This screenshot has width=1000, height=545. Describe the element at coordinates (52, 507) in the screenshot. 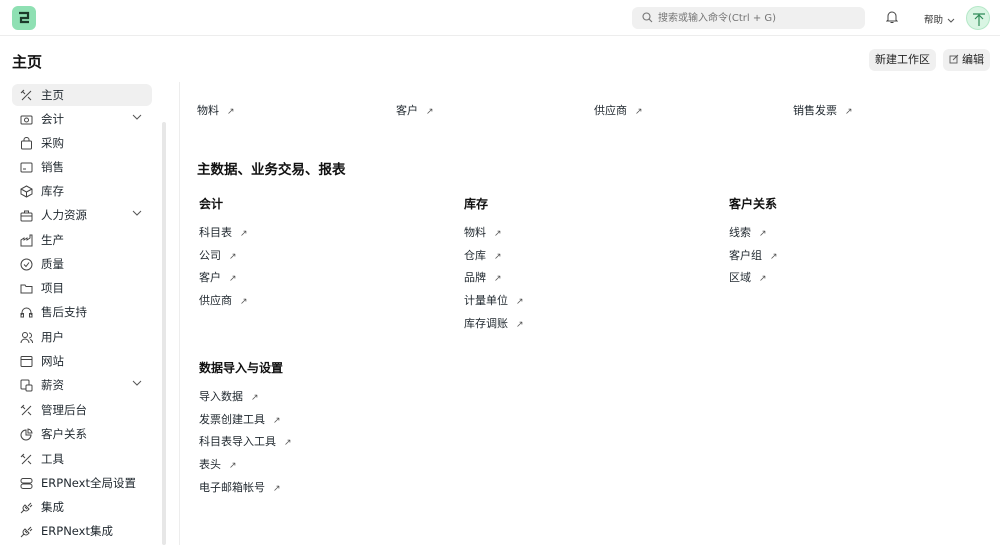

I see `sidebar-item-label: 集成` at that location.